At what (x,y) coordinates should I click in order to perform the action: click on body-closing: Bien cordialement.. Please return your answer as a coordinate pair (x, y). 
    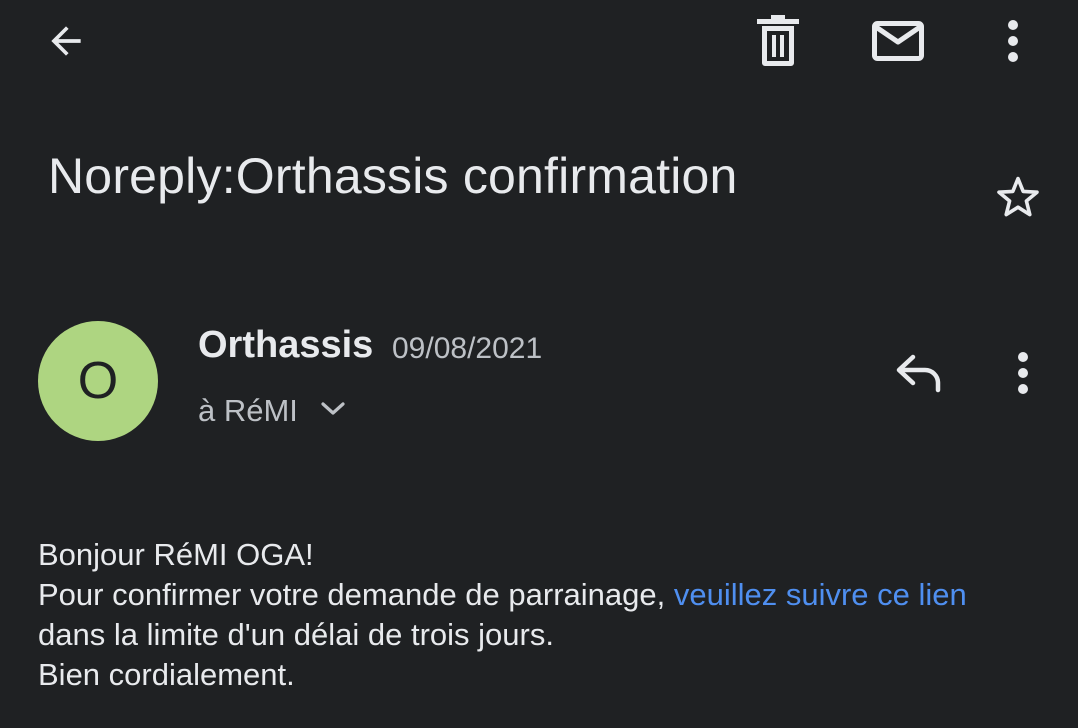
    Looking at the image, I should click on (166, 674).